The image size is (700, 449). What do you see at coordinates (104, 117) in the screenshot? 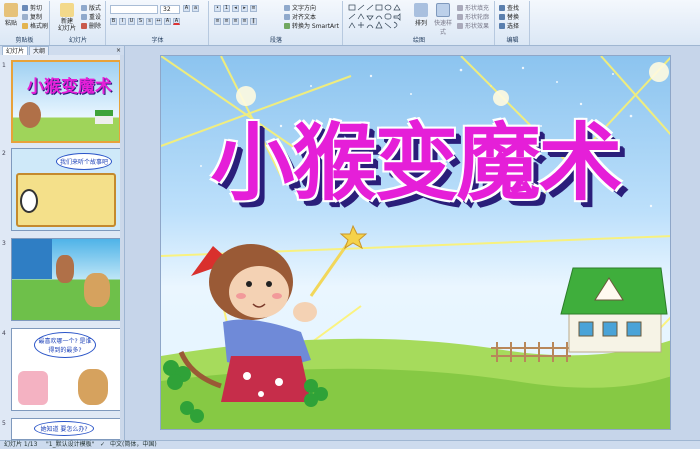
I see `thumb-house` at bounding box center [104, 117].